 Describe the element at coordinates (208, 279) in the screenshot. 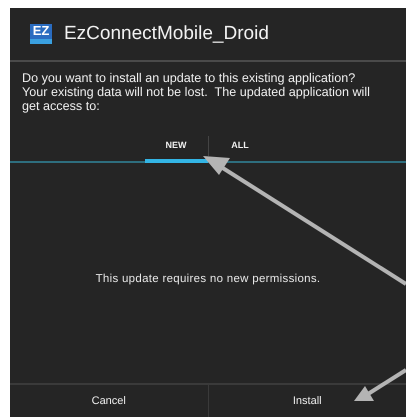

I see `permissions-notice: This update requires no new permissions.` at that location.